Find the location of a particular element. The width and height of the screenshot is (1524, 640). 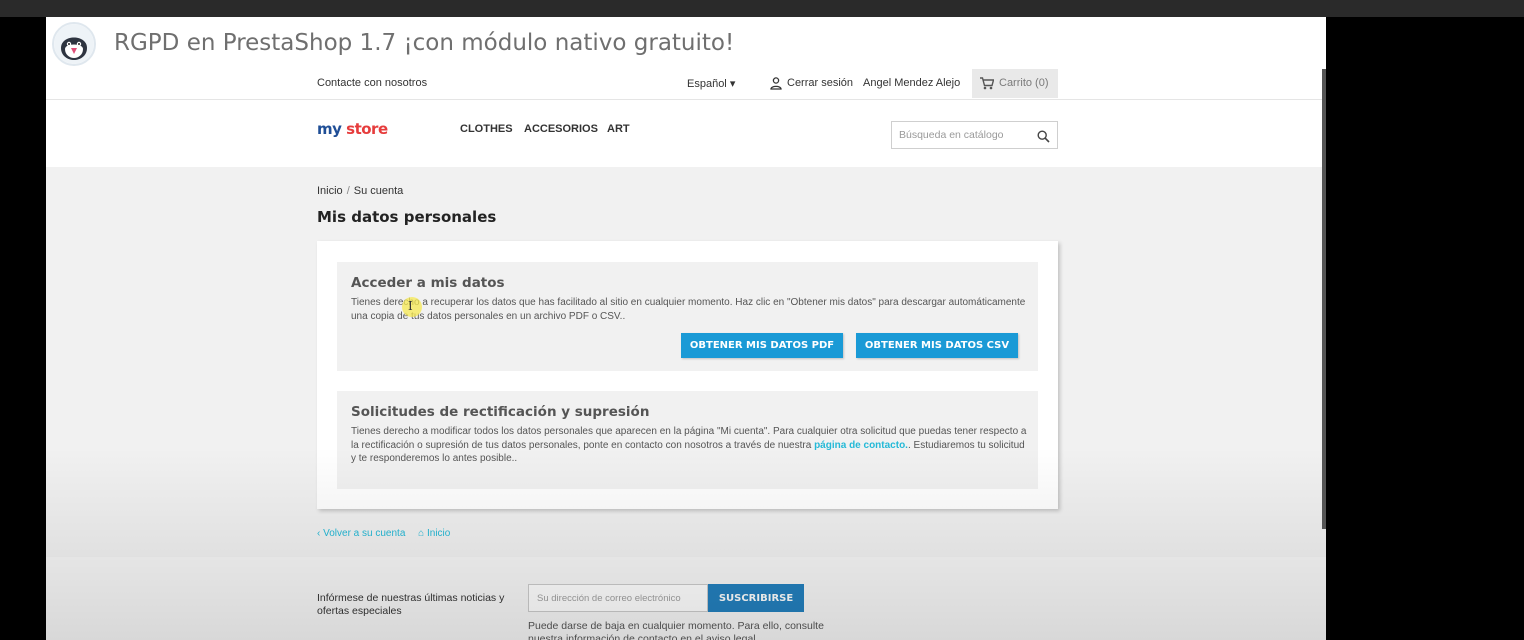

access-data-title: Acceder a mis datos is located at coordinates (428, 283).